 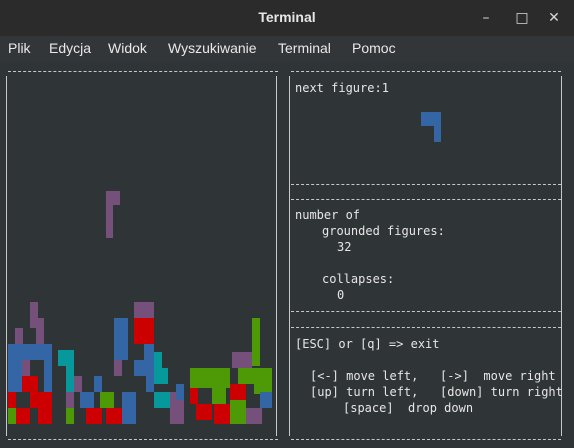 I want to click on panel-top-border, so click(x=426, y=71).